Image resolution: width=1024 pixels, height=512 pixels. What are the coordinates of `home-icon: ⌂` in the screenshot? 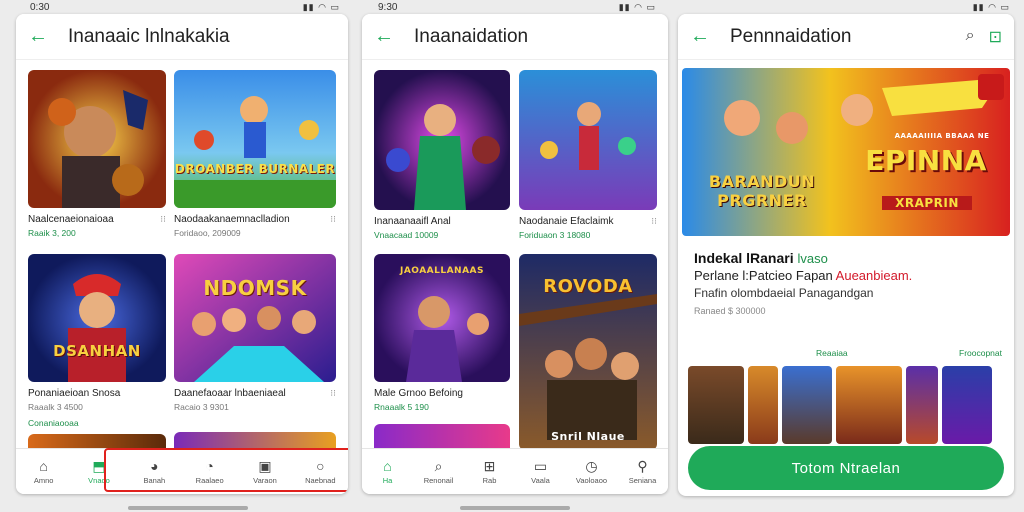 It's located at (387, 465).